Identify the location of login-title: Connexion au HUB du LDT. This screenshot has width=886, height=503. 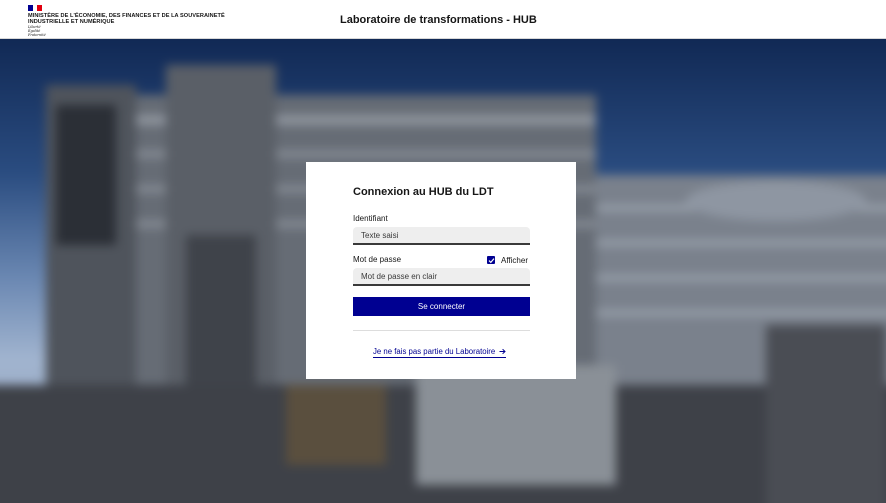
(423, 192).